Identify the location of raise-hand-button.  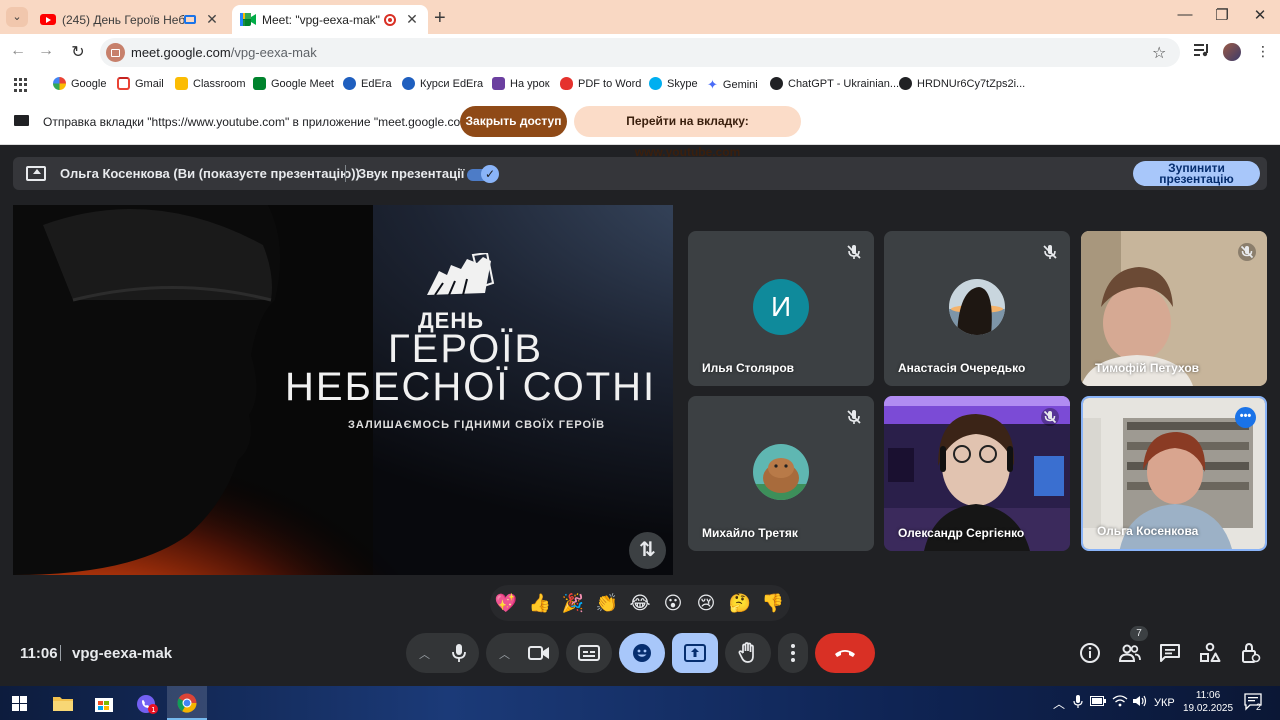
(748, 653).